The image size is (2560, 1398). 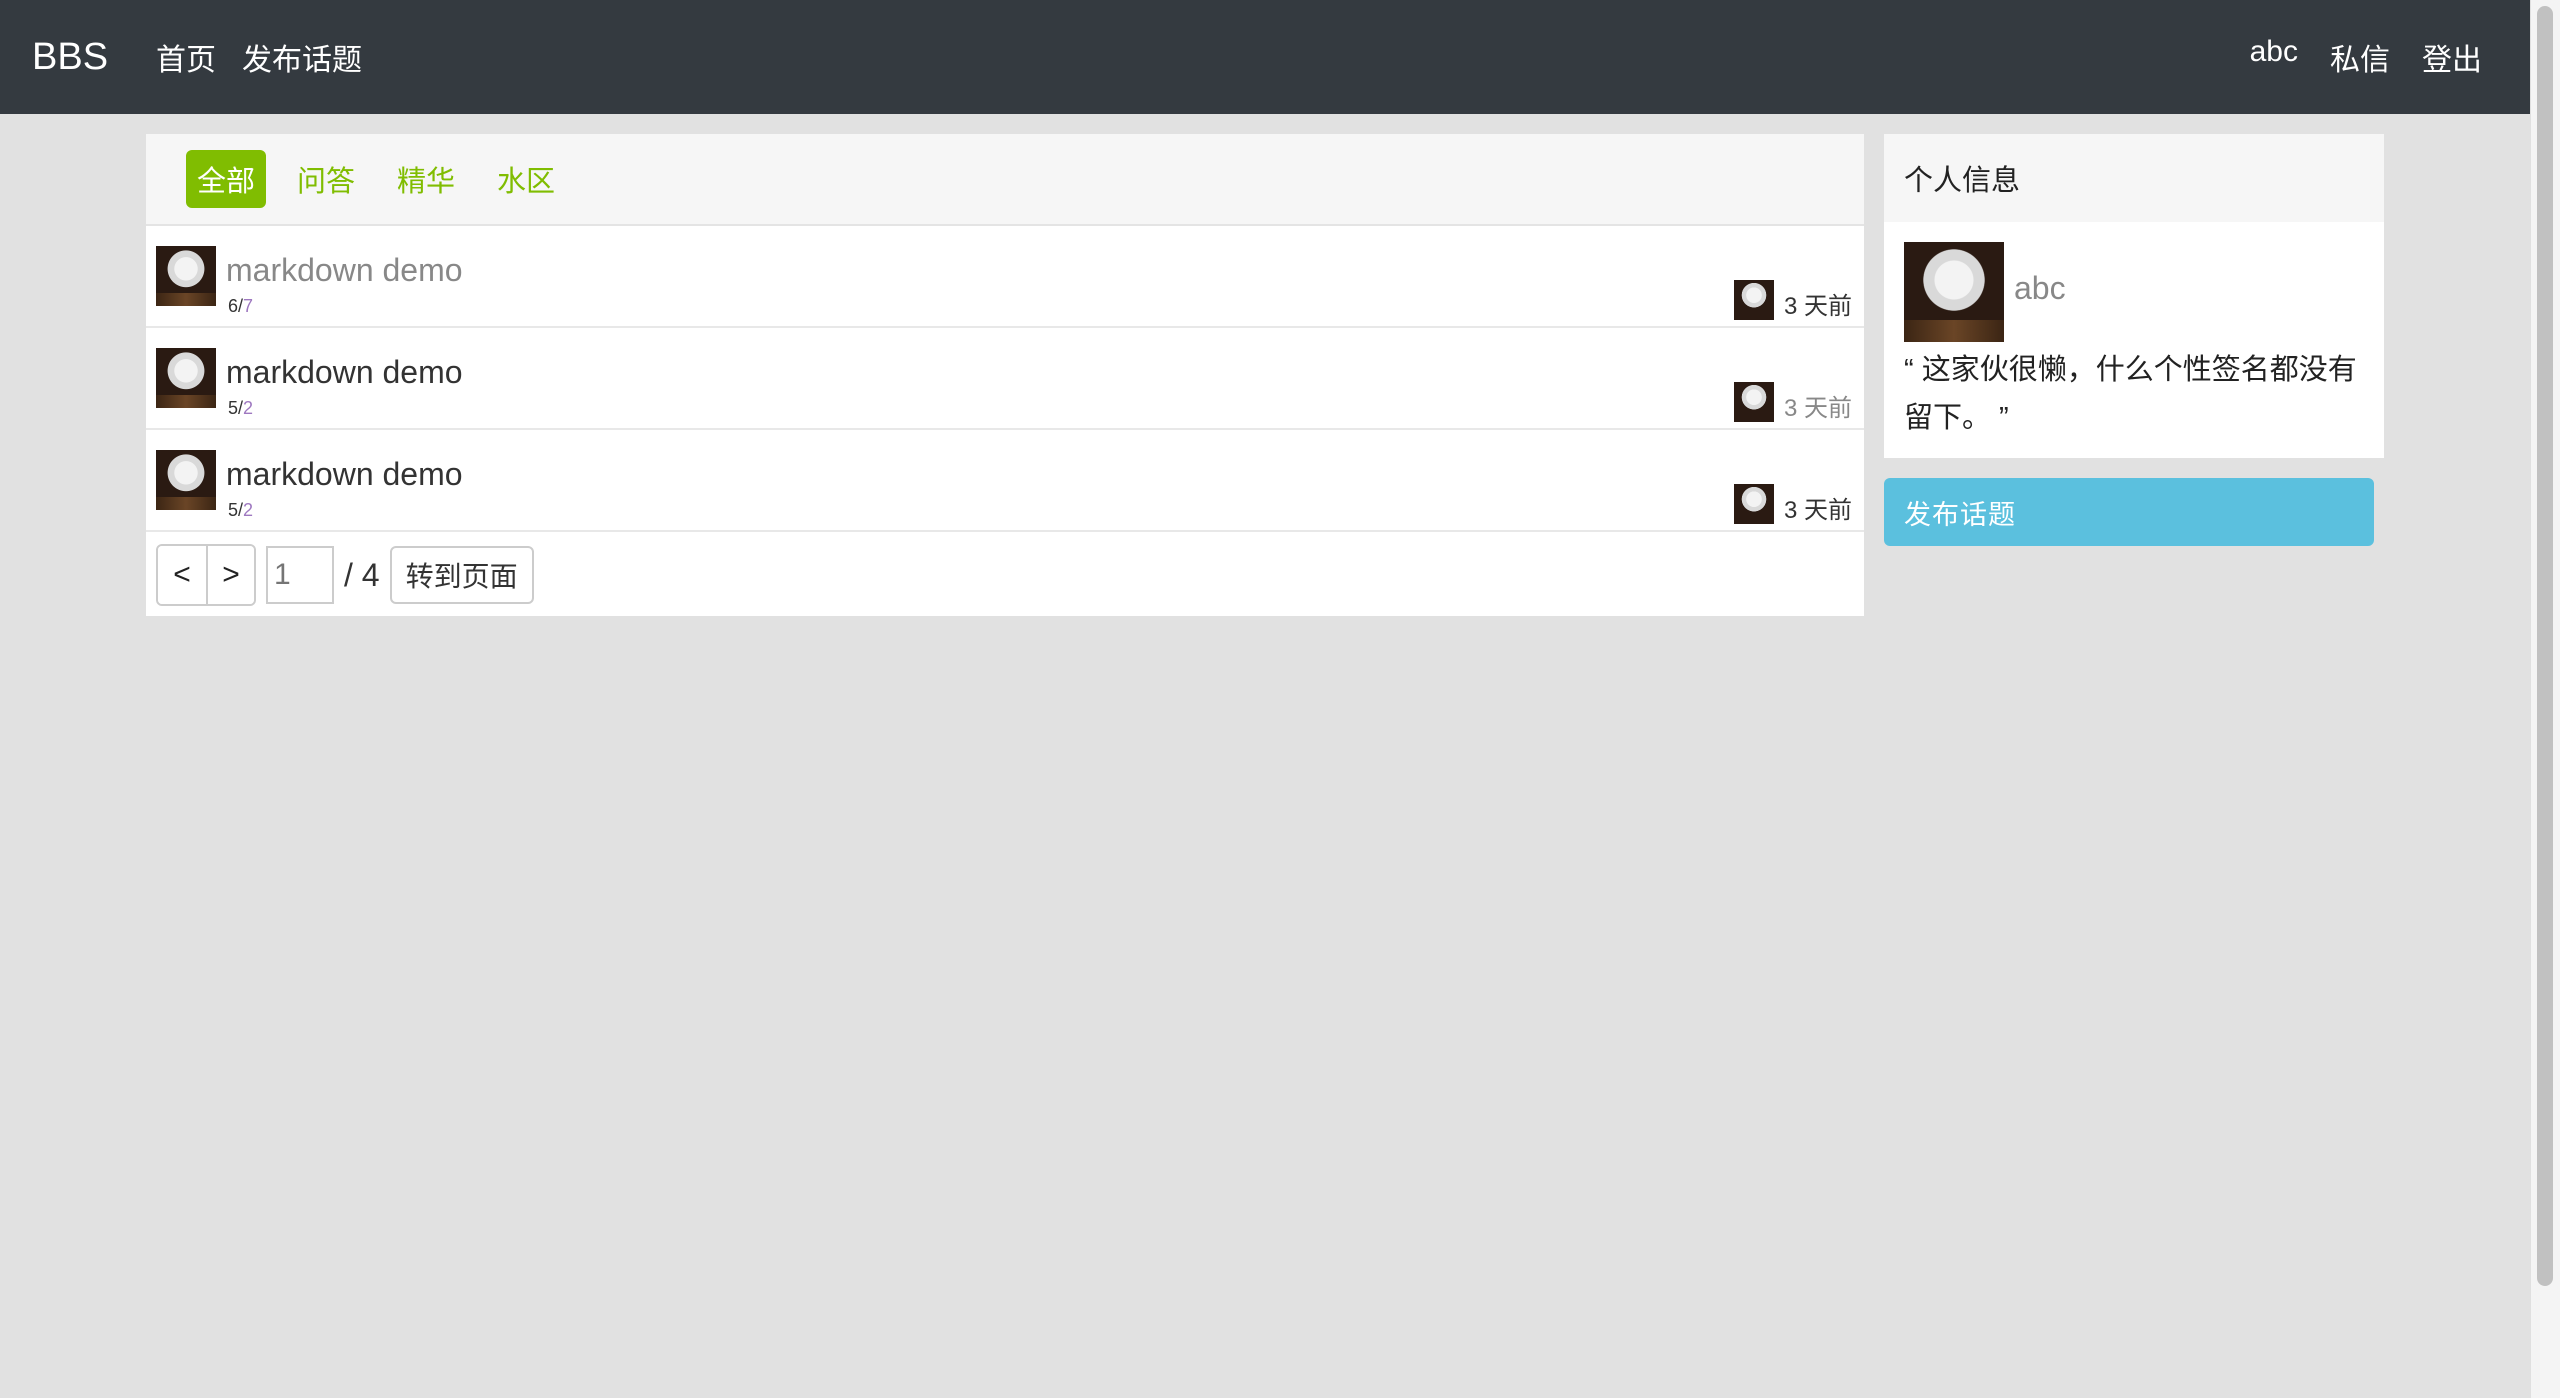 I want to click on nav-new-topic-link: 发布话题, so click(x=302, y=57).